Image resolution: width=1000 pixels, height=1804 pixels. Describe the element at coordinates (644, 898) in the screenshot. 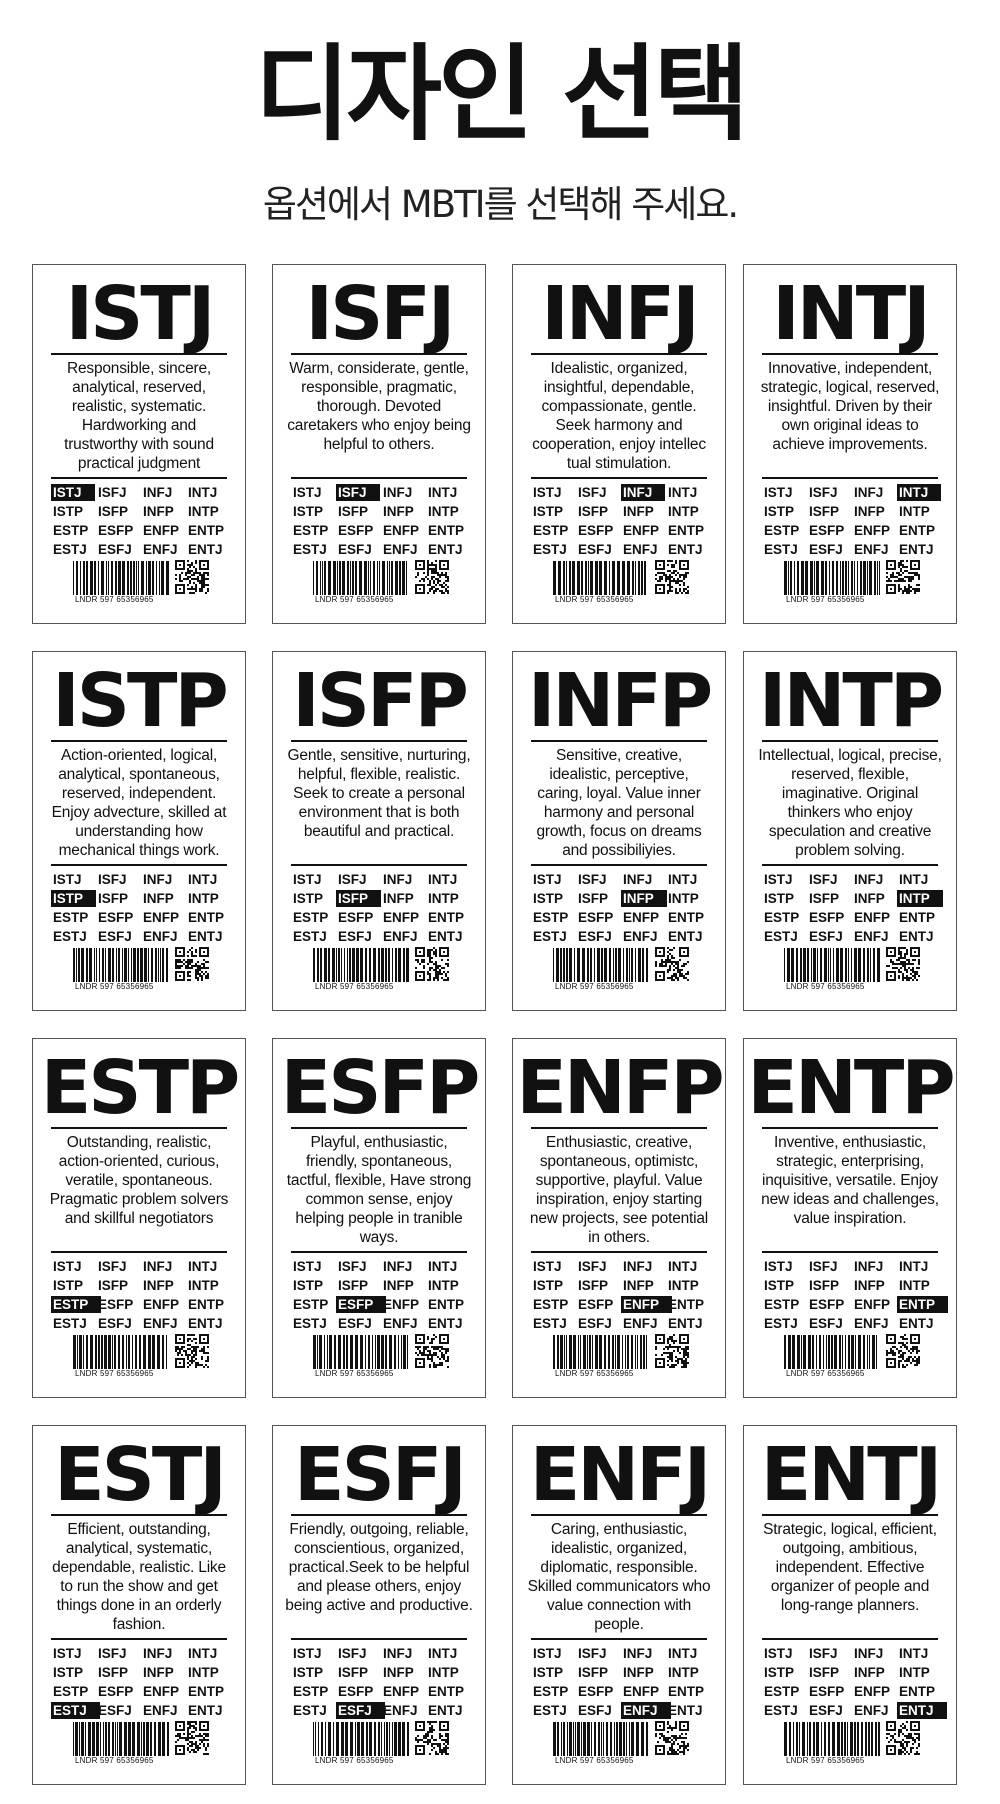

I see `mbti-option-selected: INFP` at that location.